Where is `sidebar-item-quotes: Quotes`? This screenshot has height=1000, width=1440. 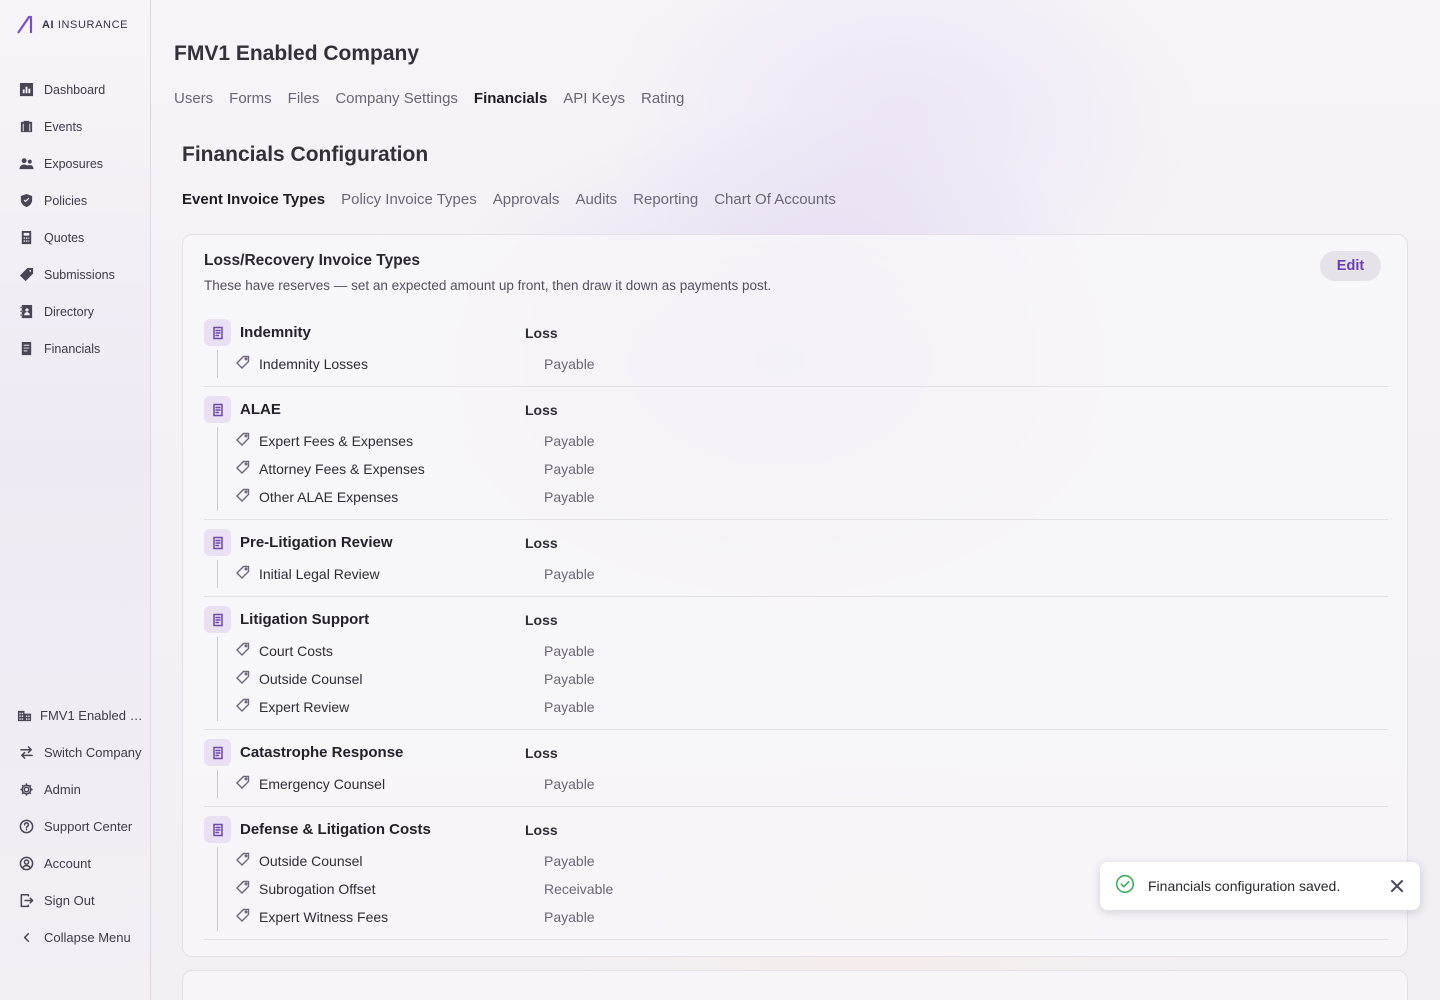 sidebar-item-quotes: Quotes is located at coordinates (75, 237).